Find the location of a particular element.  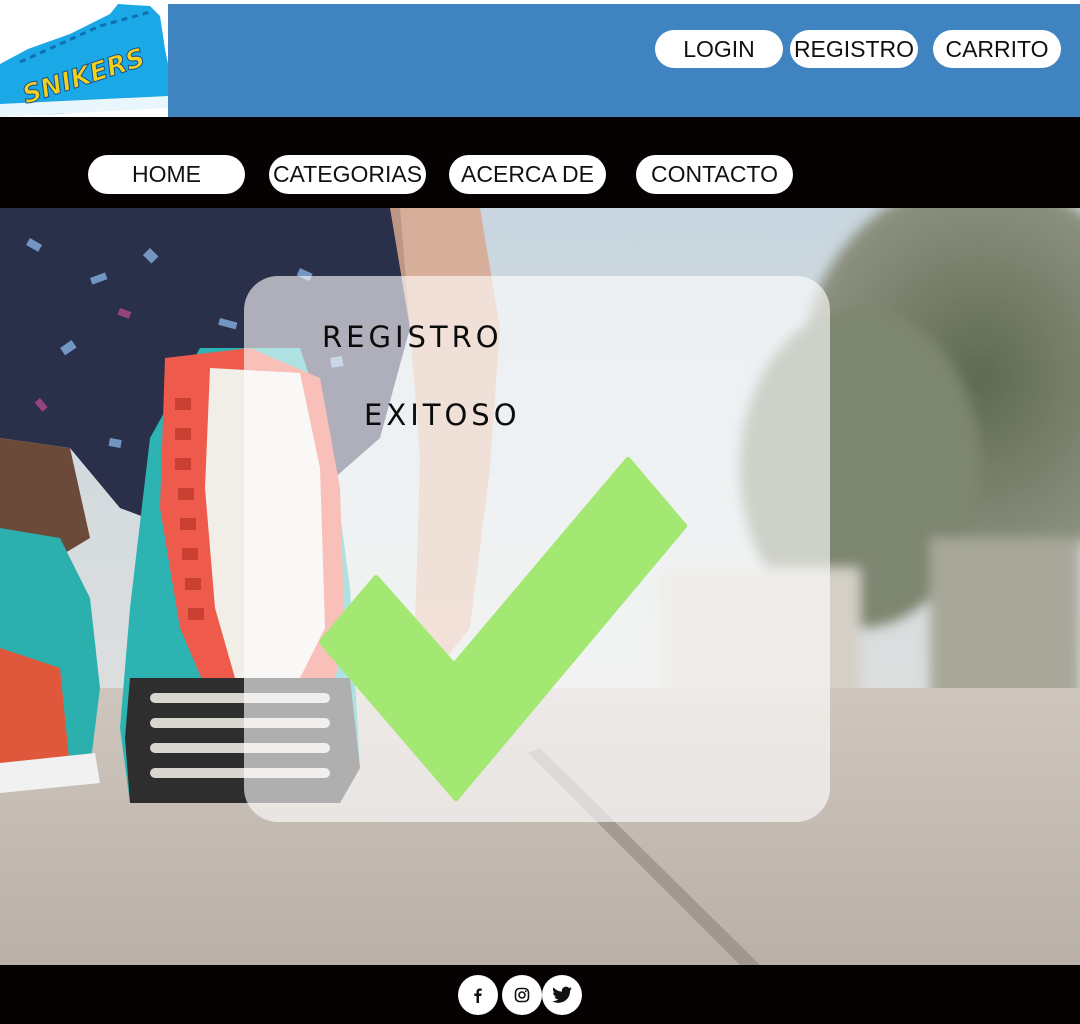

snikers-logo: SNIKERS is located at coordinates (84, 60).